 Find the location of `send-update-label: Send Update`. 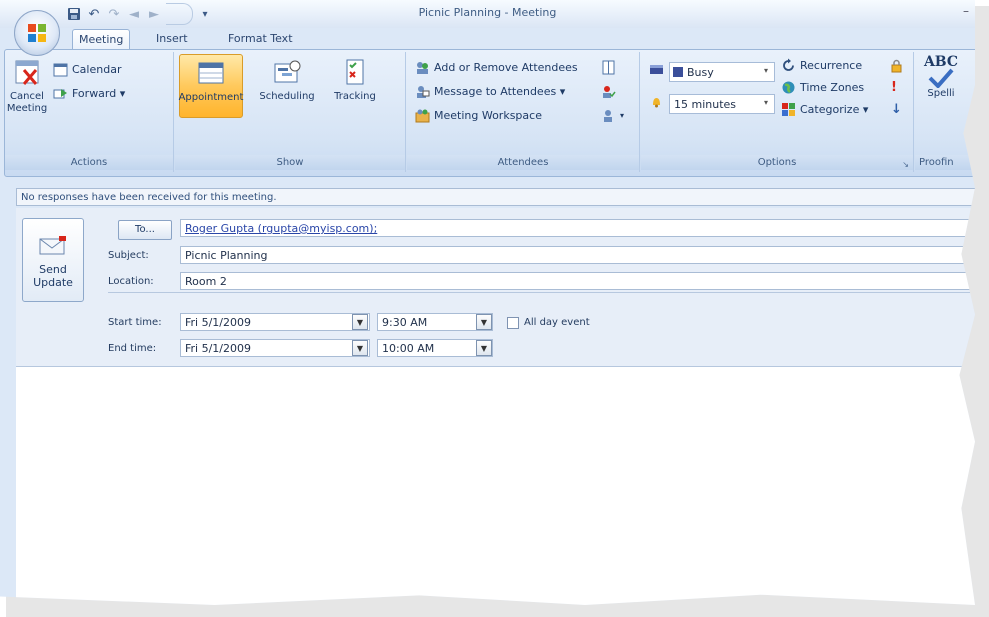

send-update-label: Send Update is located at coordinates (53, 276).